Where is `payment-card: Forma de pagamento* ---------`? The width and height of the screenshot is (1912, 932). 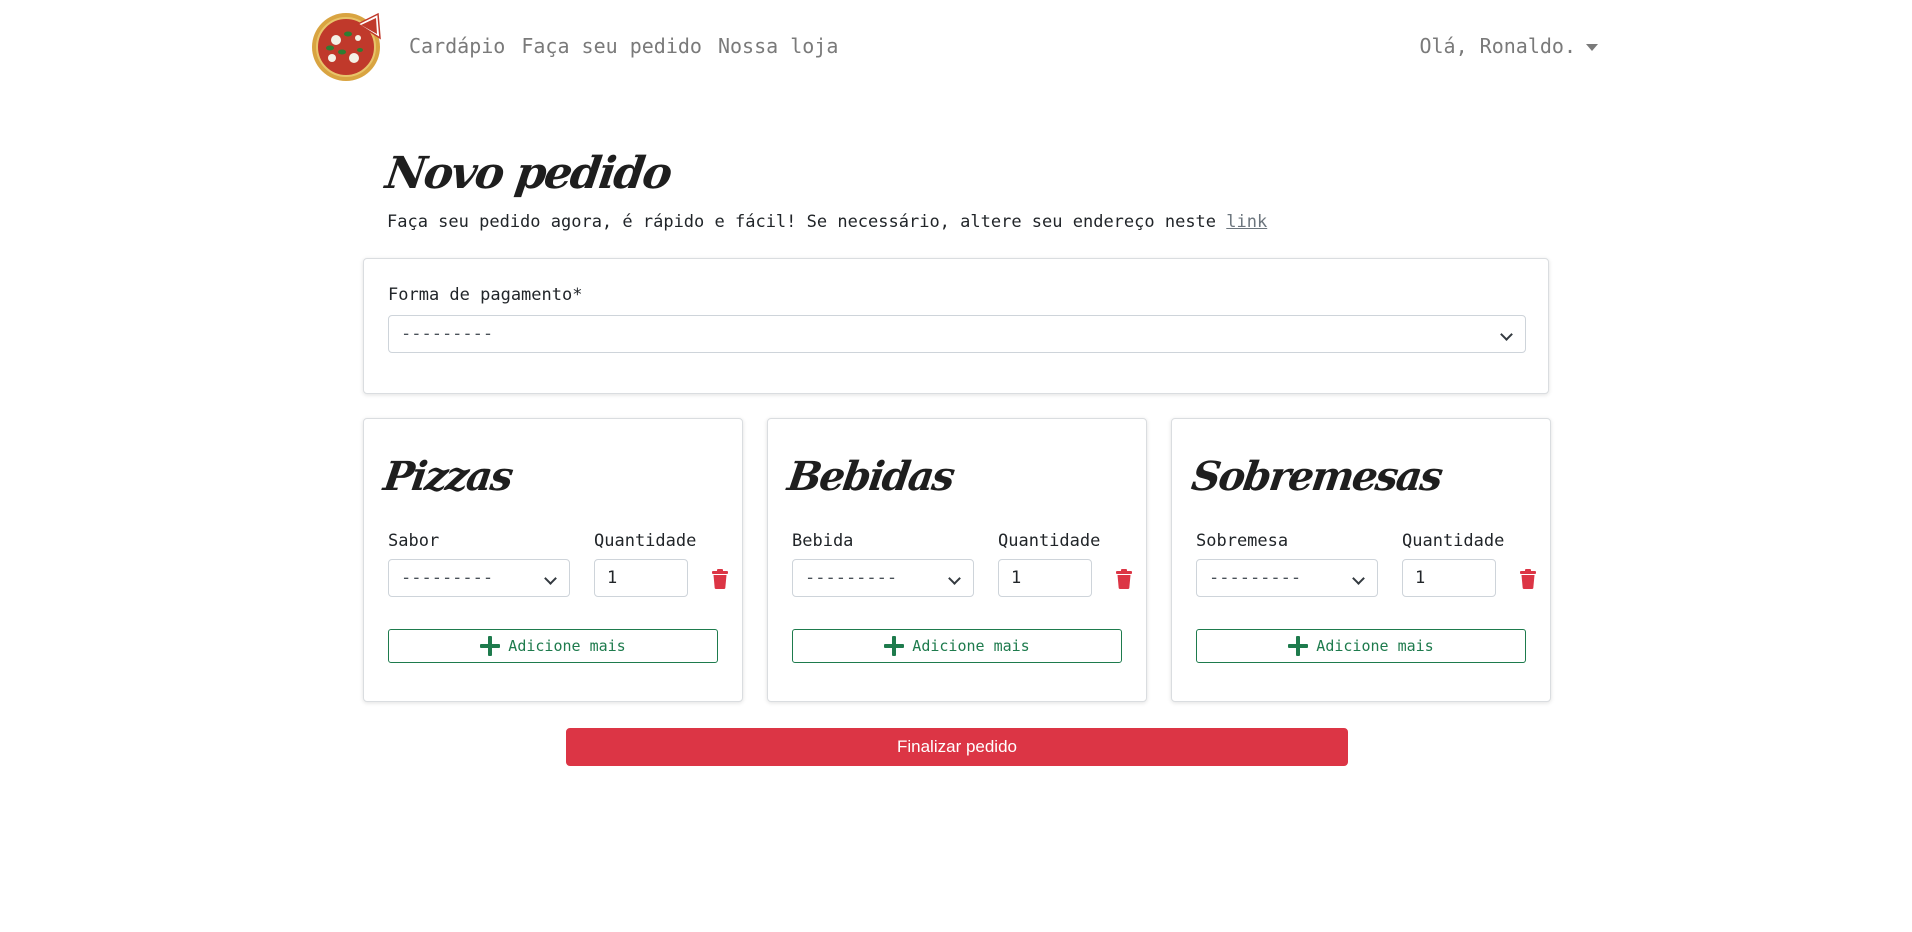 payment-card: Forma de pagamento* --------- is located at coordinates (956, 326).